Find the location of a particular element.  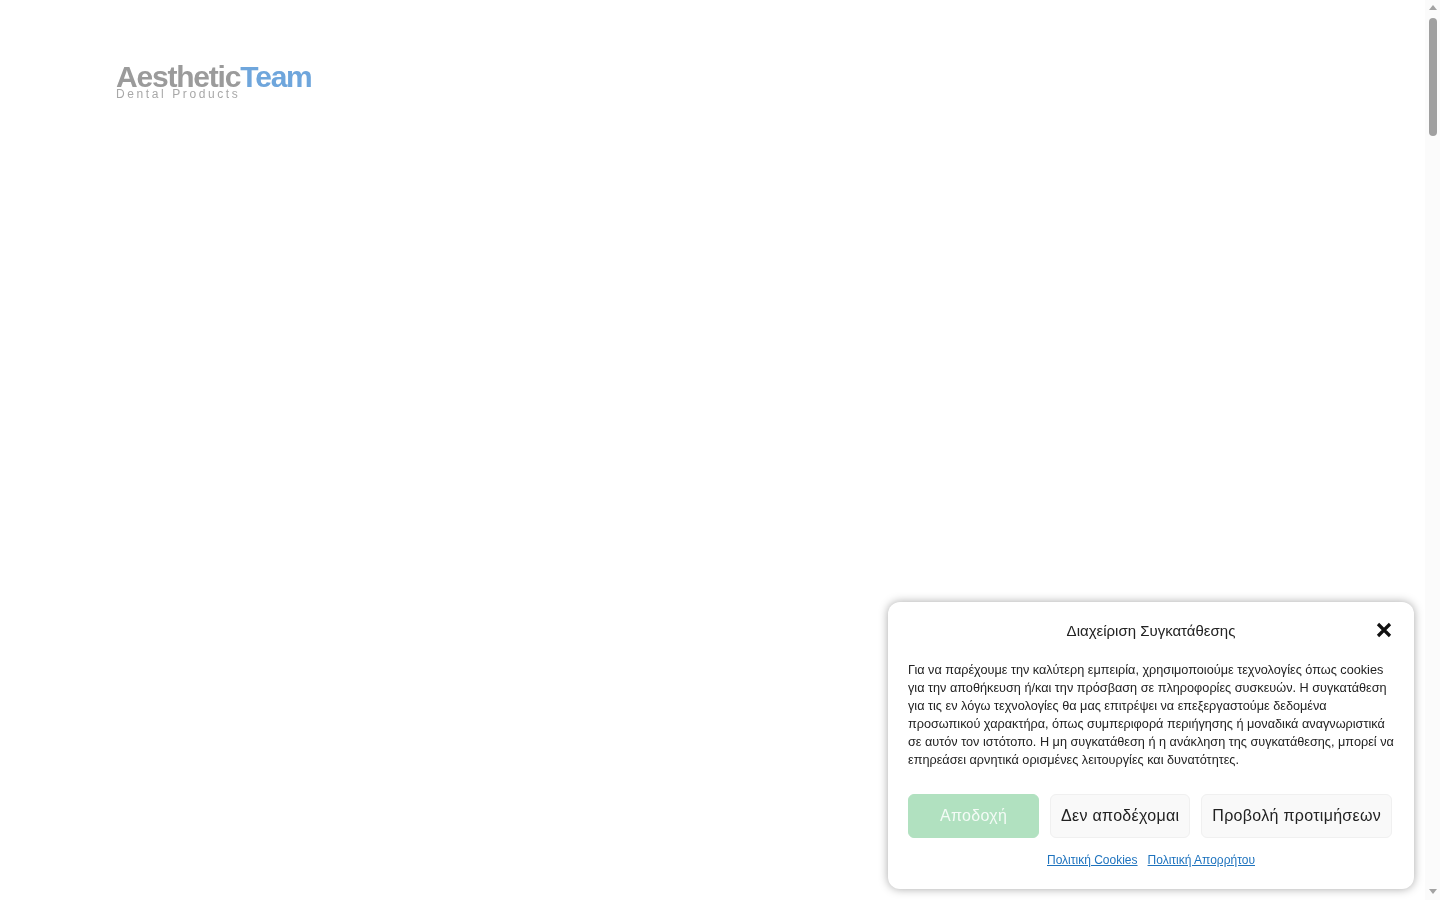

scrollbar is located at coordinates (1432, 450).